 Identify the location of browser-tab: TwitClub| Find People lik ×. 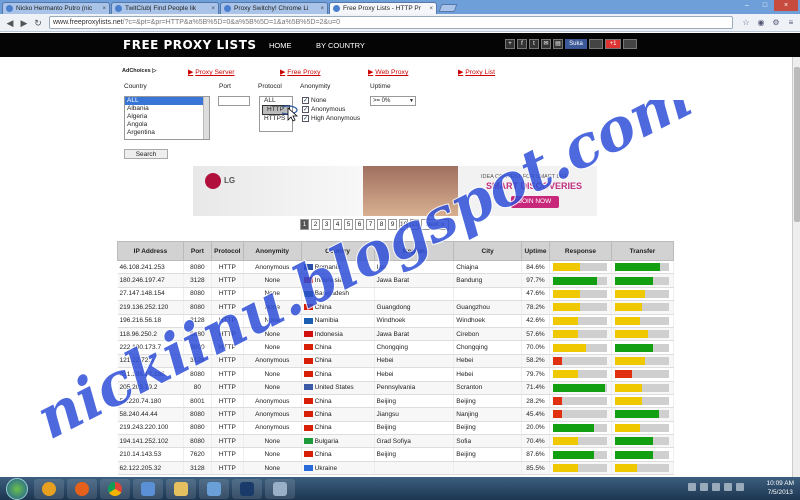
(165, 8).